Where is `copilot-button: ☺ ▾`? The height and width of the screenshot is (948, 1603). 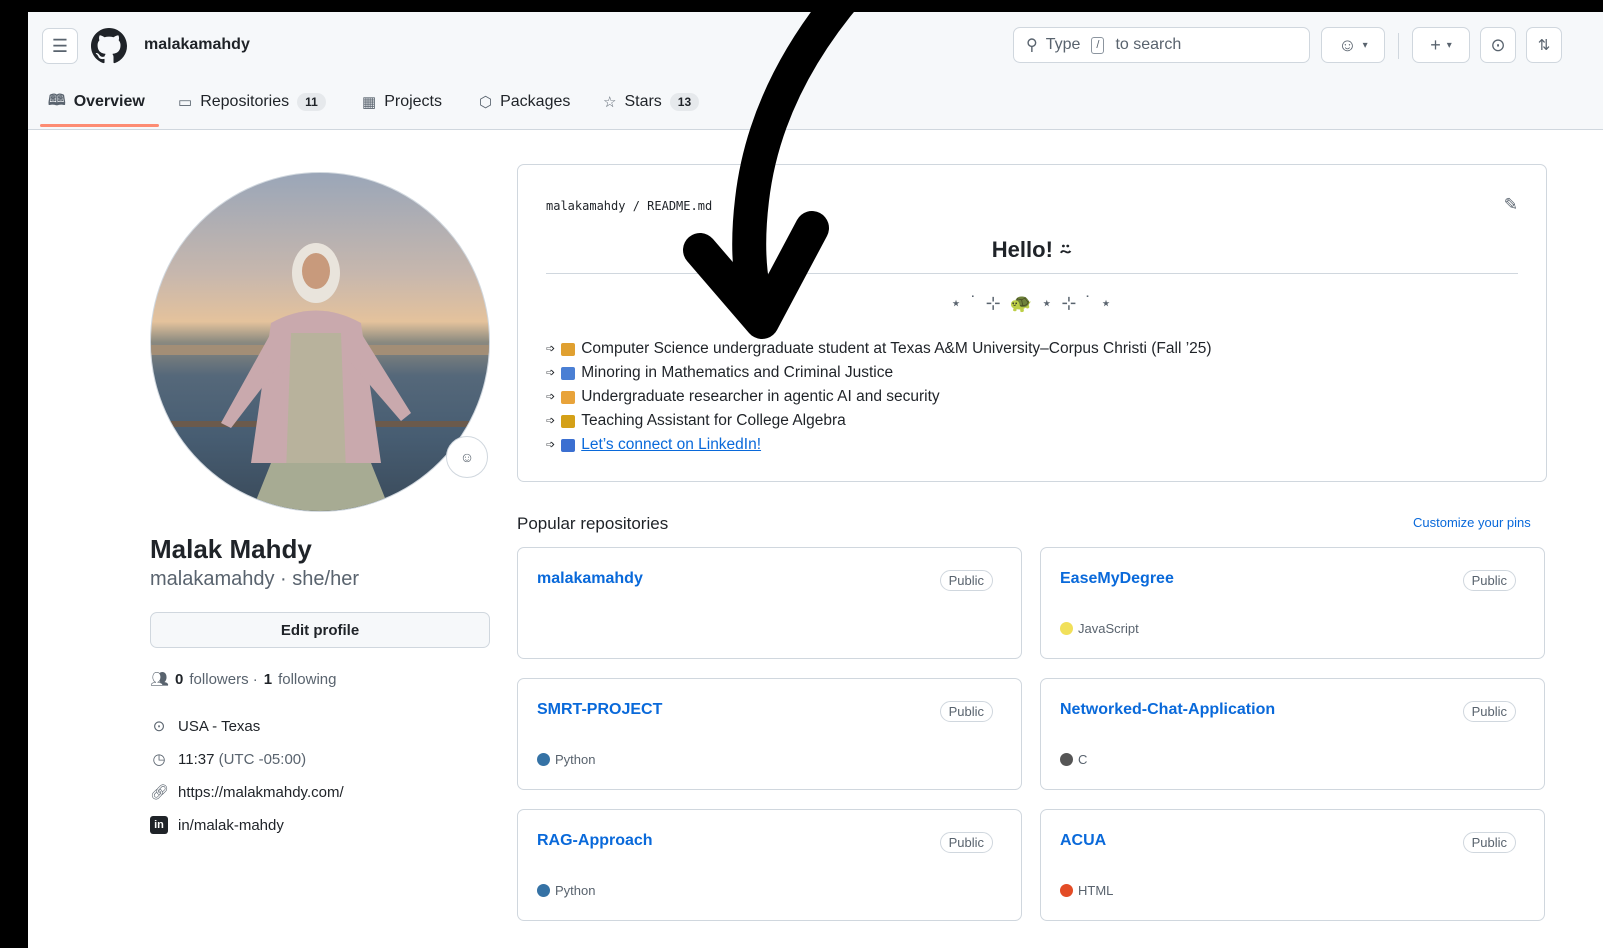
copilot-button: ☺ ▾ is located at coordinates (1353, 45).